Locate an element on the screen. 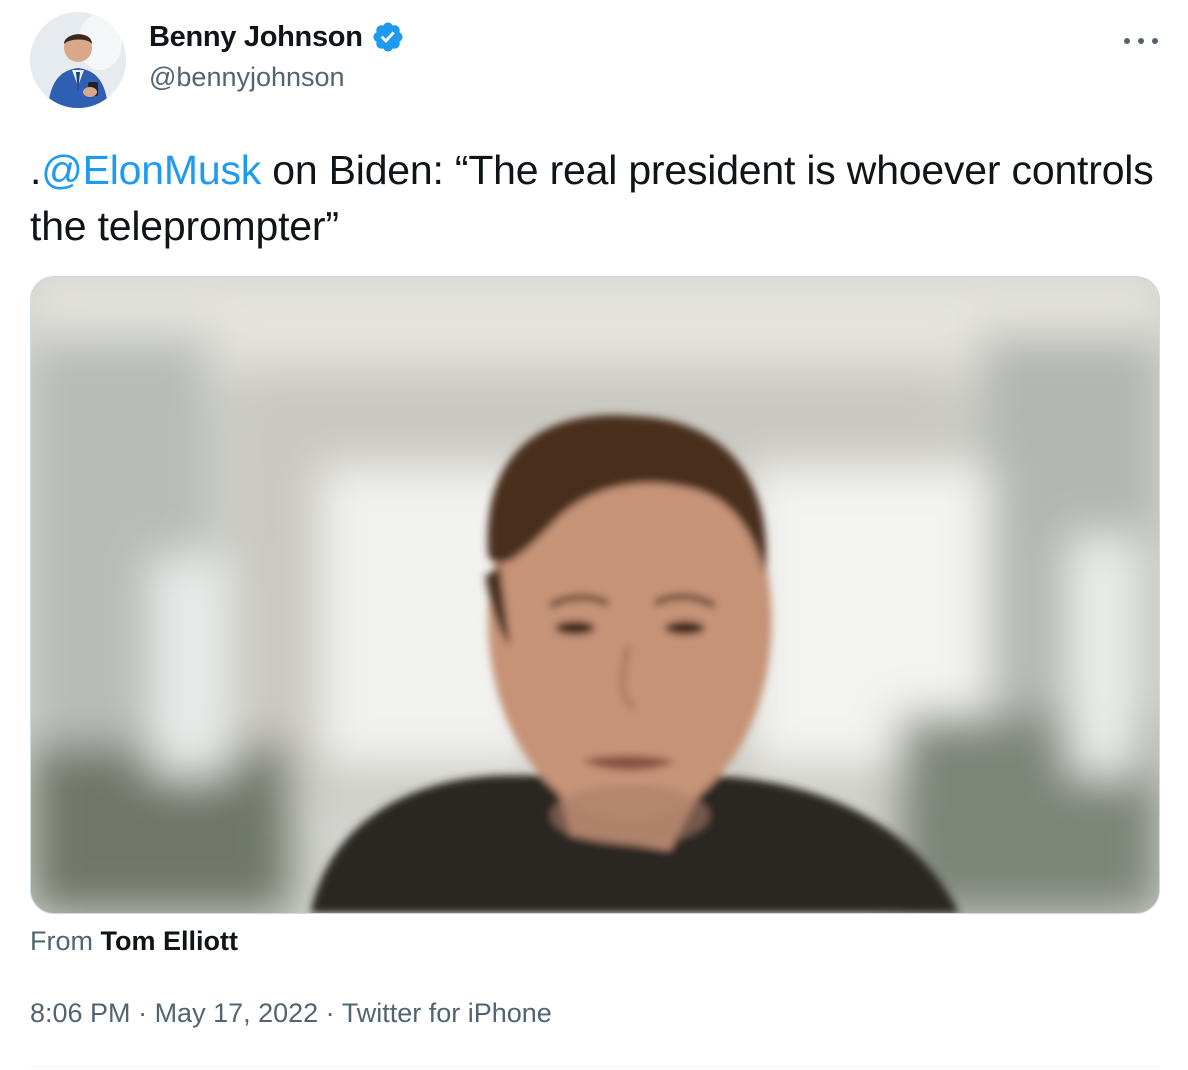 The height and width of the screenshot is (1070, 1188). tweet-prefix: . is located at coordinates (36, 170).